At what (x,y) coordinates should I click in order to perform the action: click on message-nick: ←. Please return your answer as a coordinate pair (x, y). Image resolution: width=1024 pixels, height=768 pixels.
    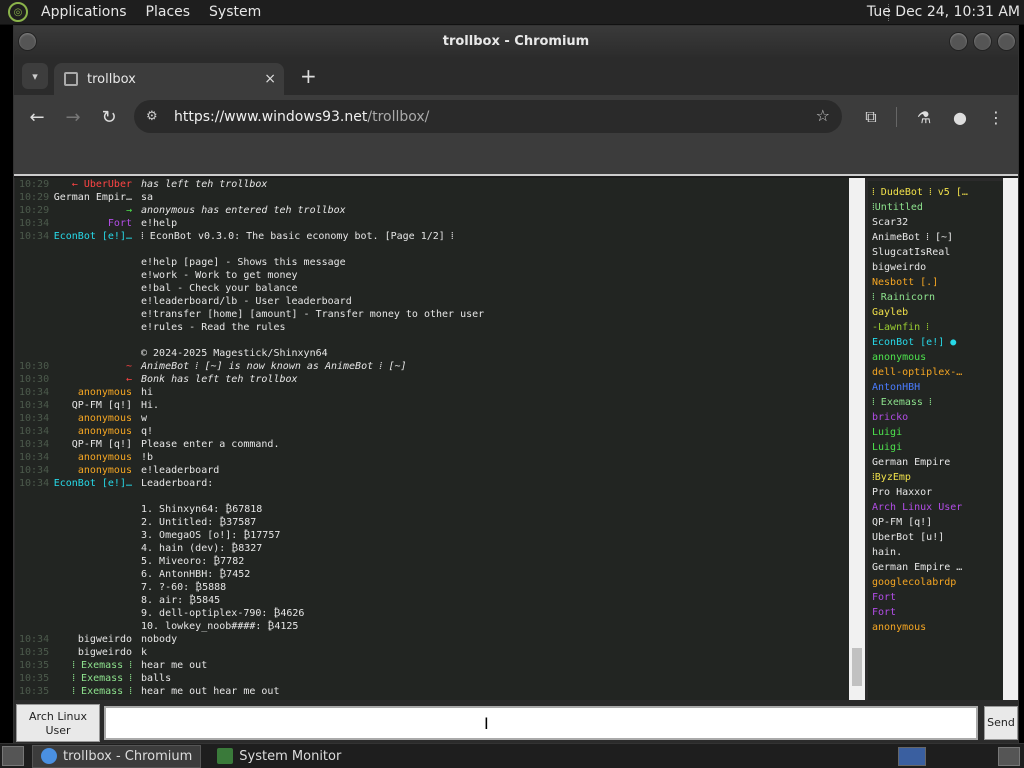
    Looking at the image, I should click on (96, 379).